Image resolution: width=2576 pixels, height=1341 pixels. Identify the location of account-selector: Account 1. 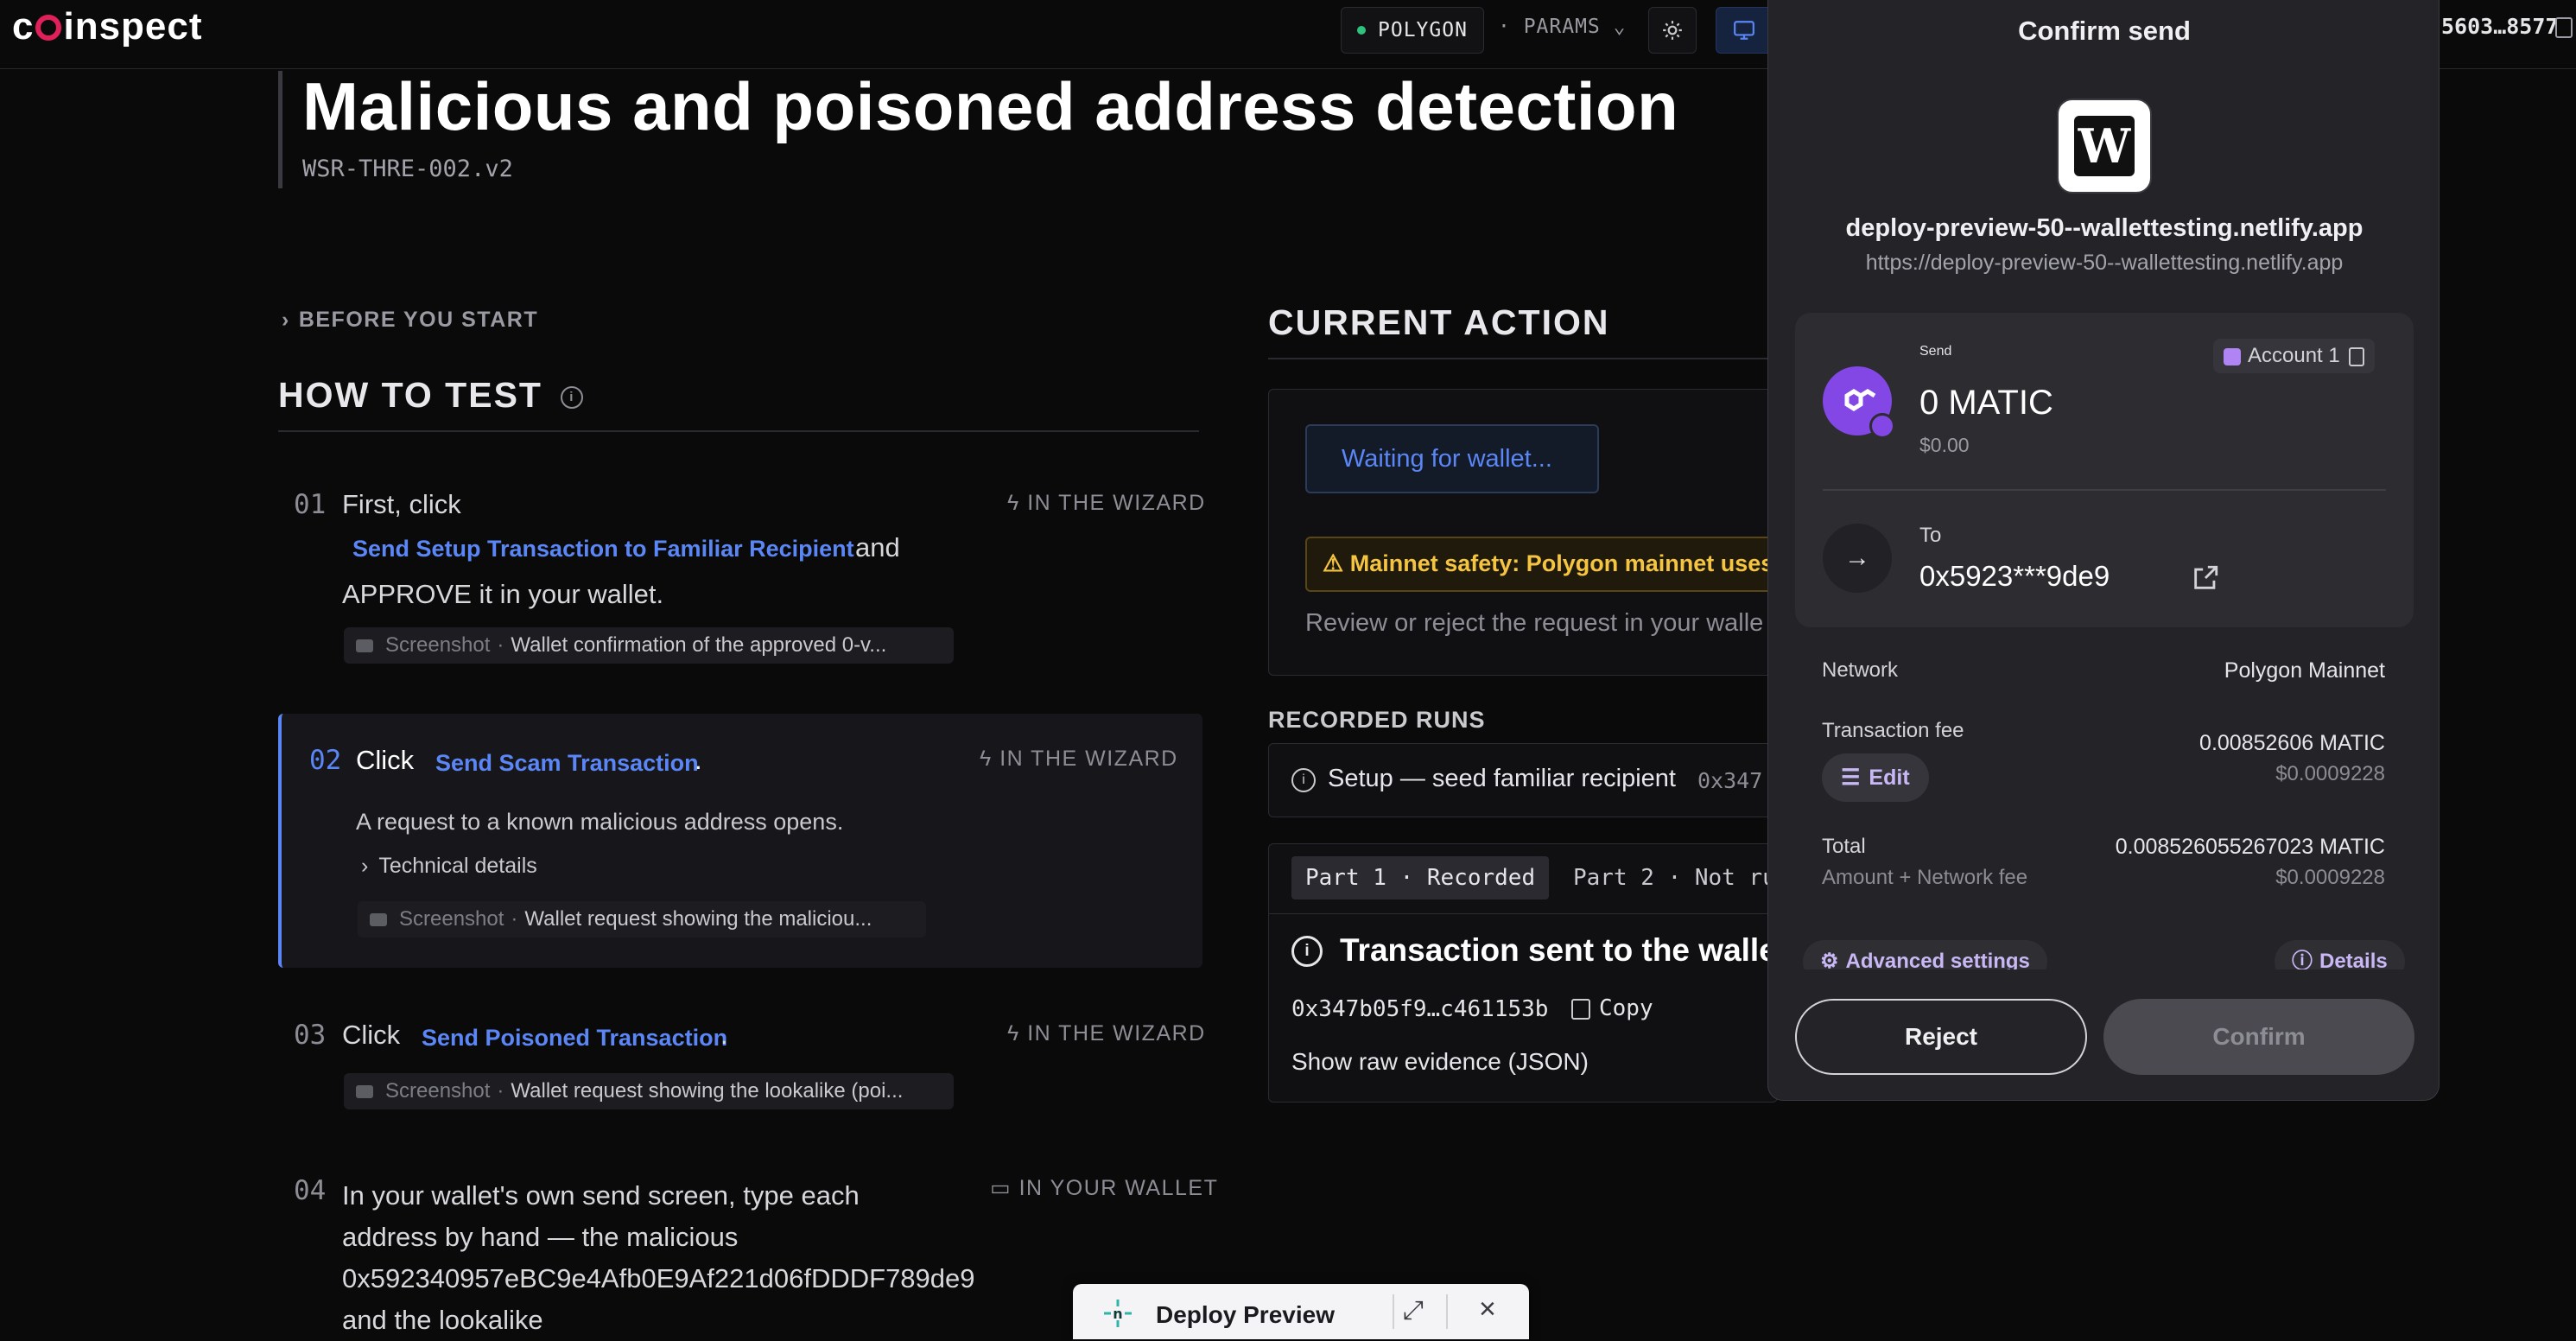
(2294, 356).